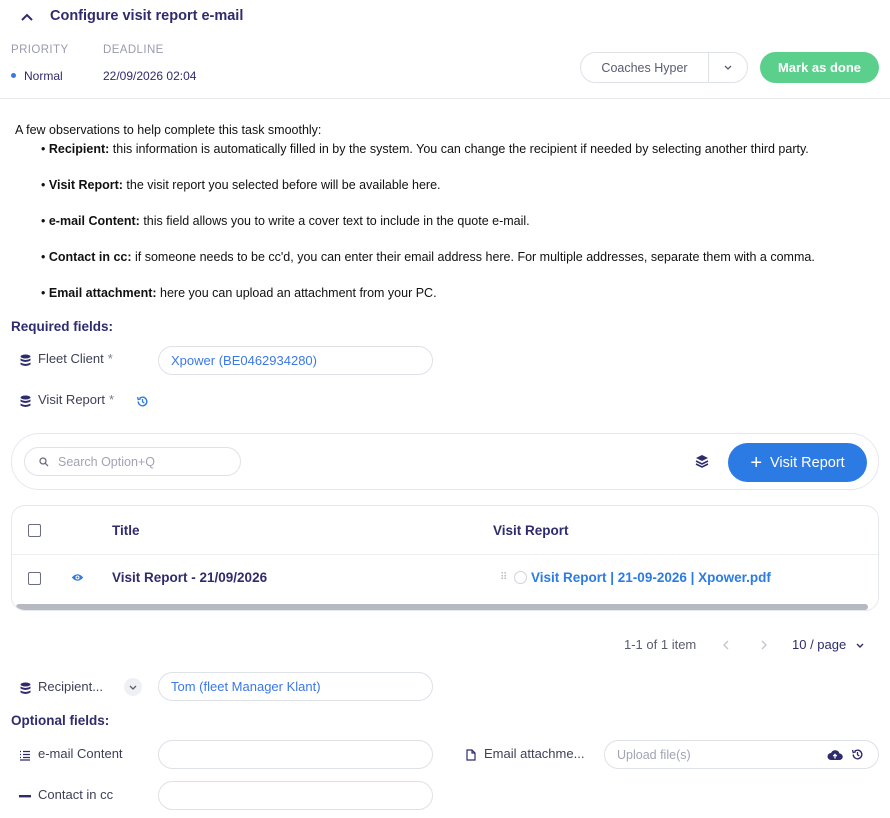 This screenshot has width=890, height=818. What do you see at coordinates (442, 607) in the screenshot?
I see `horizontal-scrollbar` at bounding box center [442, 607].